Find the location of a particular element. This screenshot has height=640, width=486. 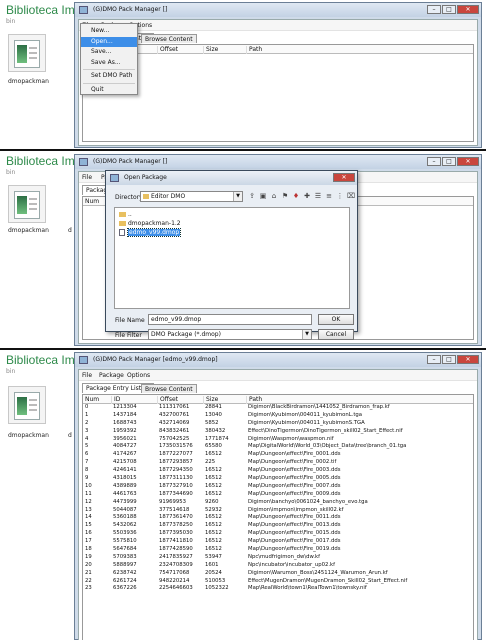

dialog-icon is located at coordinates (114, 178).